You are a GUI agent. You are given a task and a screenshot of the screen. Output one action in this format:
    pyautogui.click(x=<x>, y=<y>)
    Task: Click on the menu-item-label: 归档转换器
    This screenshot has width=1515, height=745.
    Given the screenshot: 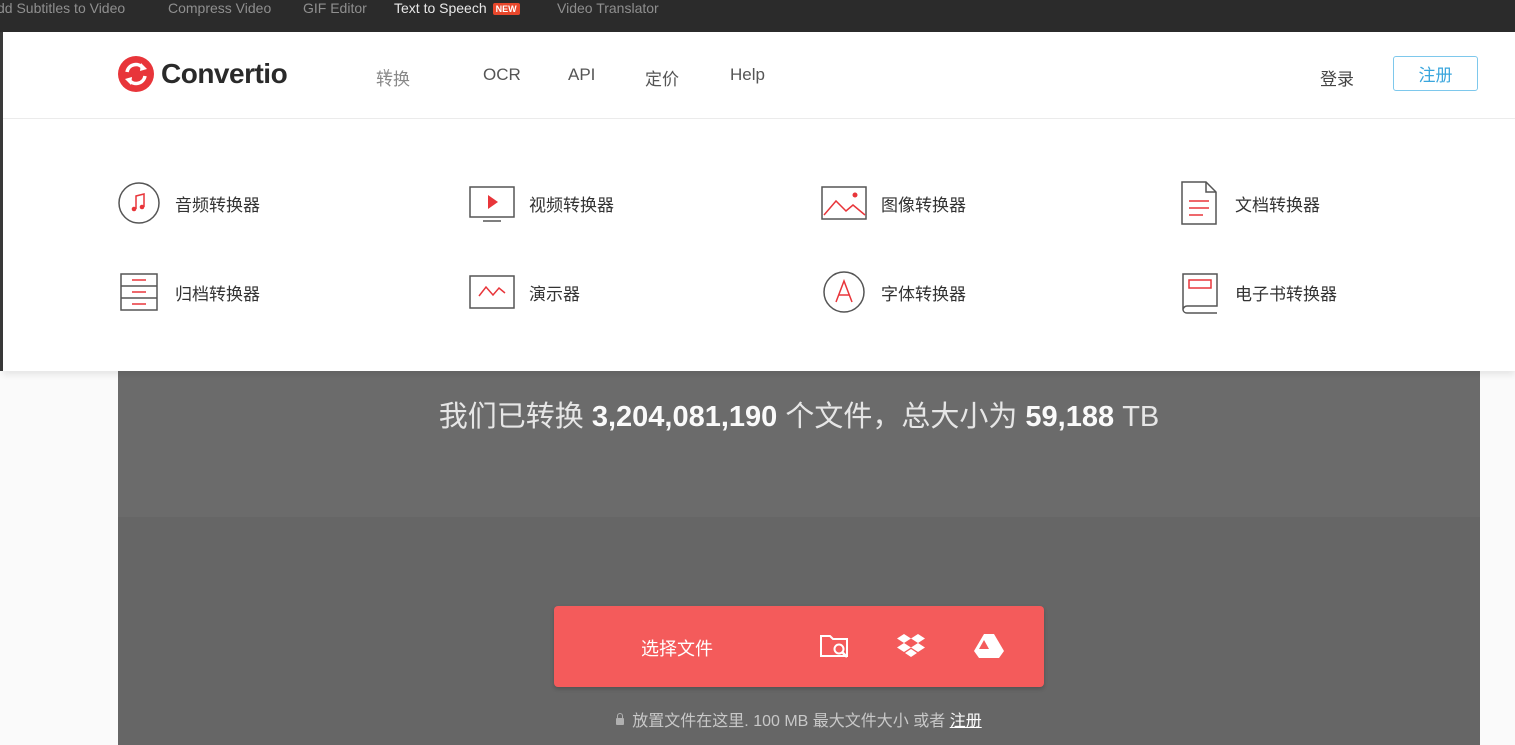 What is the action you would take?
    pyautogui.click(x=217, y=294)
    